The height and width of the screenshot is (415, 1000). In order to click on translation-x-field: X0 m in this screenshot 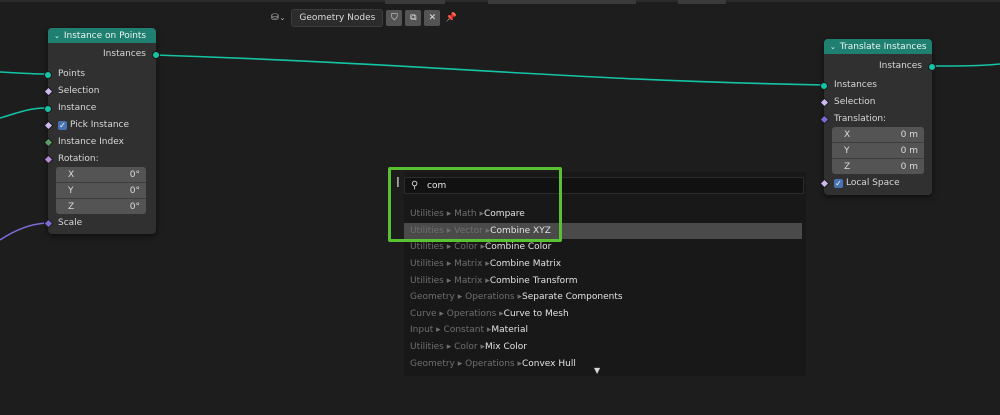, I will do `click(878, 135)`.